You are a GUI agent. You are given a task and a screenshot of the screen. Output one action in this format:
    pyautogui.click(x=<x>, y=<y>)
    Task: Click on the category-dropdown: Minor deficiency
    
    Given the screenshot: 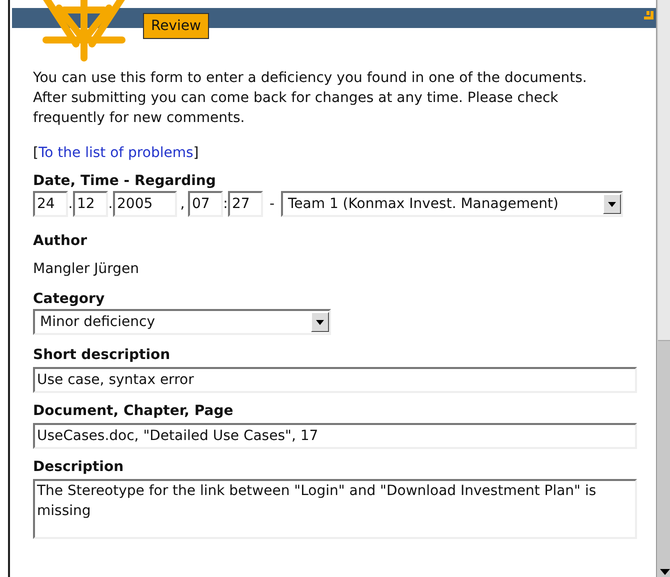 What is the action you would take?
    pyautogui.click(x=182, y=322)
    